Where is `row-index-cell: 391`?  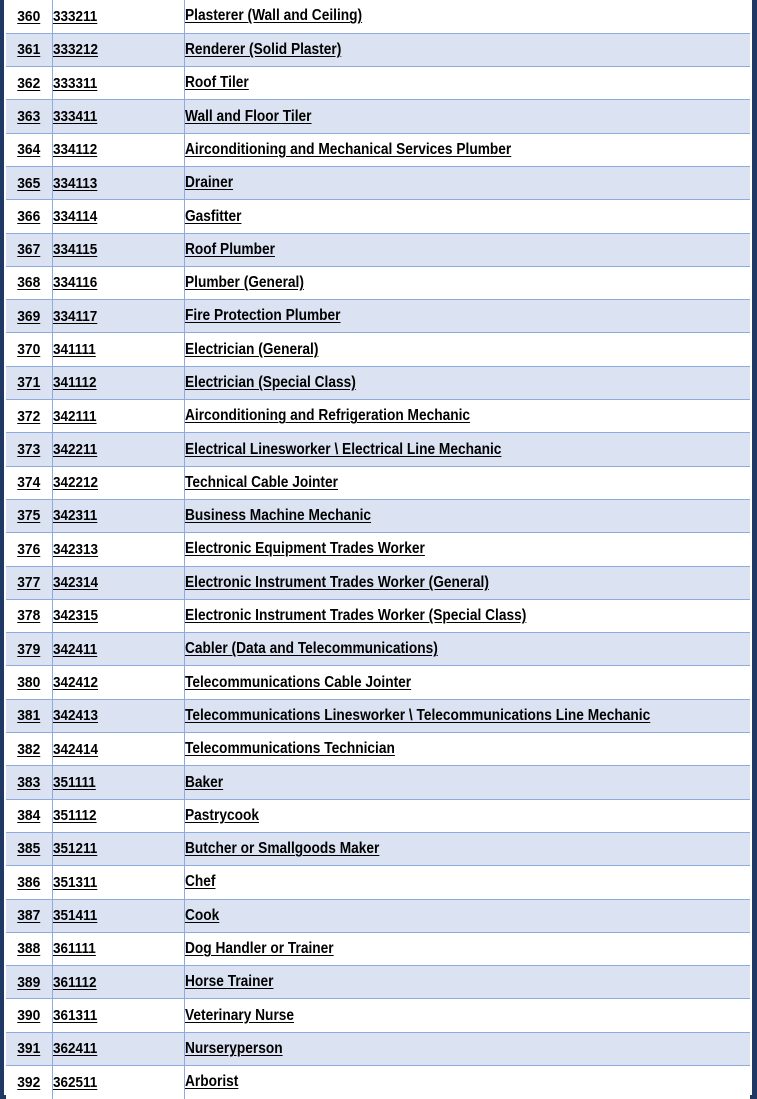
row-index-cell: 391 is located at coordinates (29, 1049).